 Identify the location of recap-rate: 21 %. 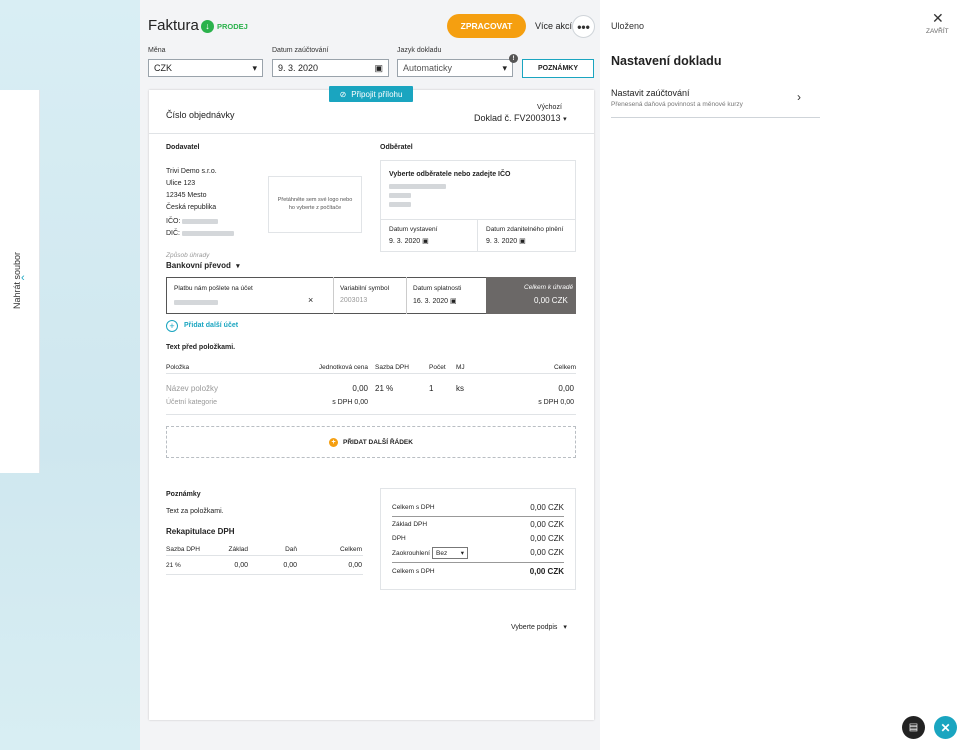
(173, 565).